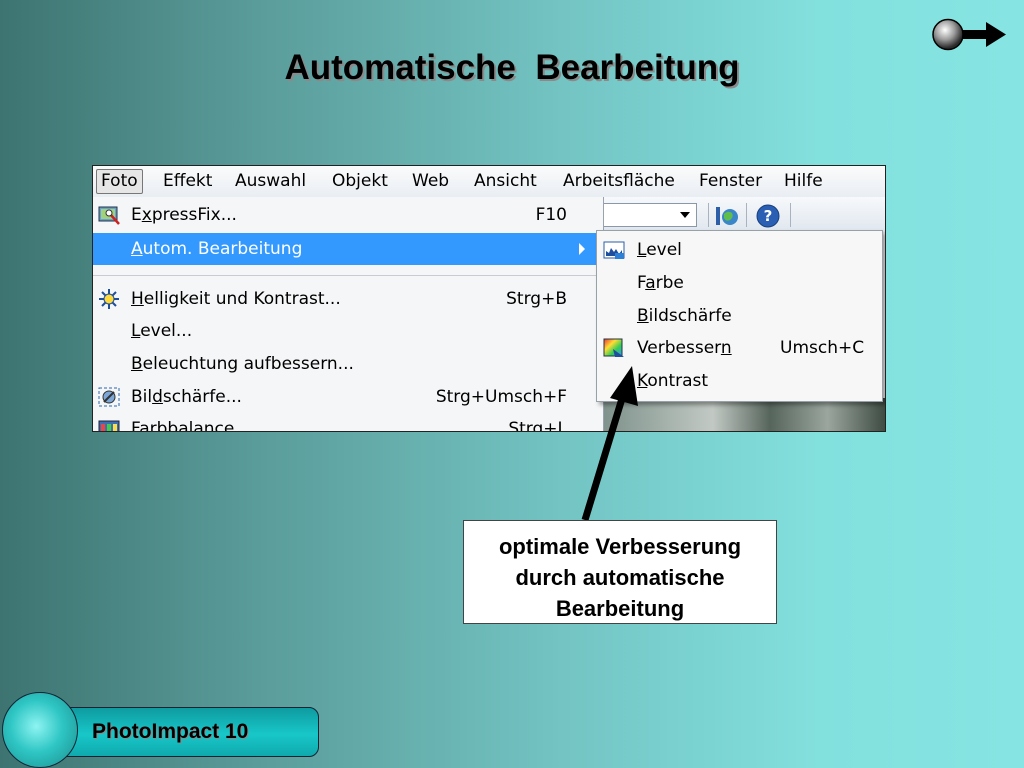 The height and width of the screenshot is (768, 1024). What do you see at coordinates (537, 425) in the screenshot?
I see `shortcut-label: Strg+L` at bounding box center [537, 425].